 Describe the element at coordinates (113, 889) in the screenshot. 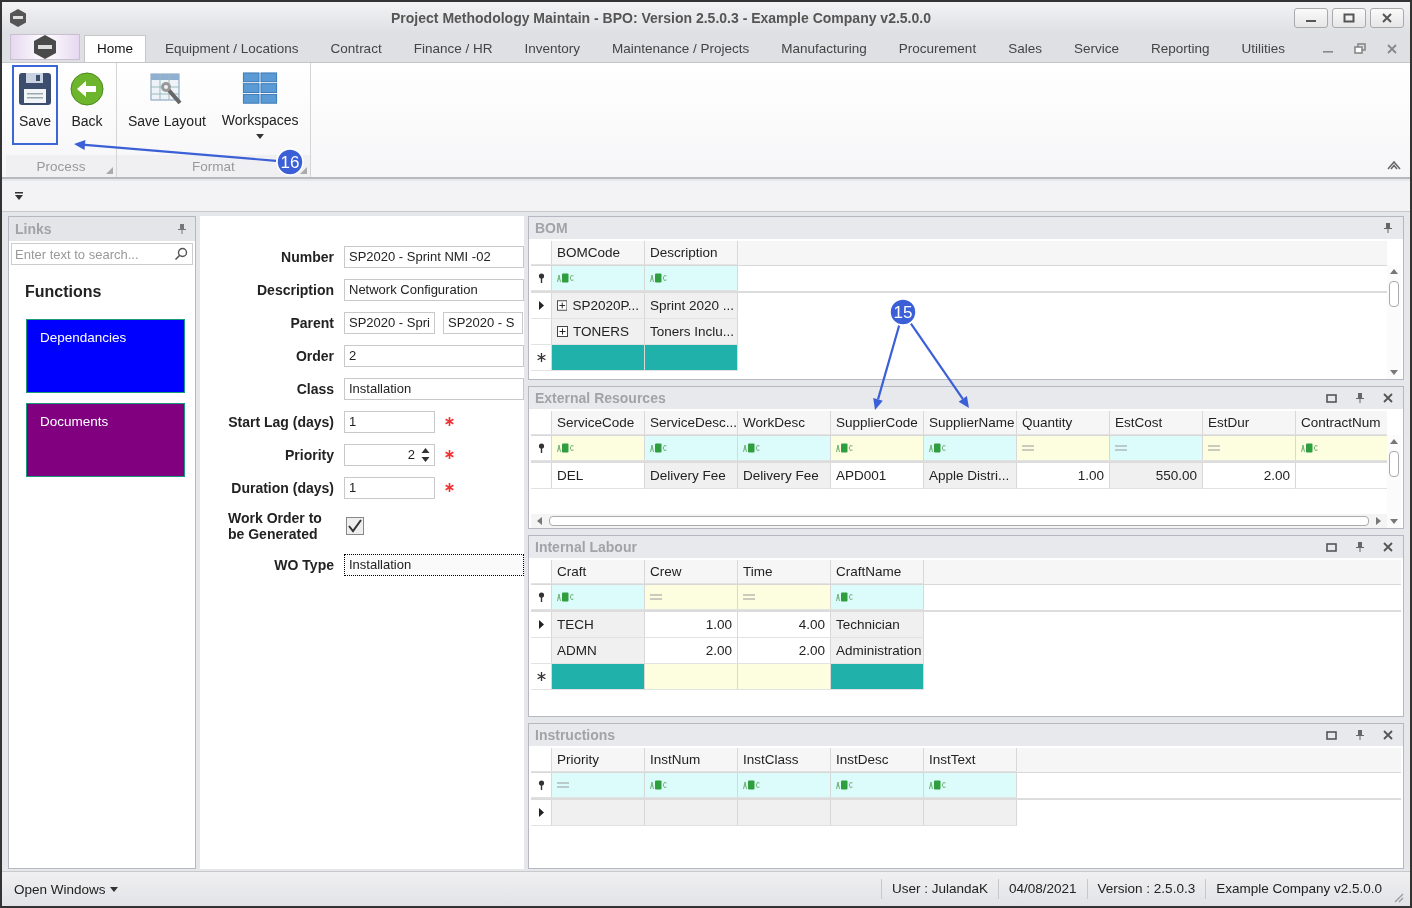

I see `caret-icon` at that location.